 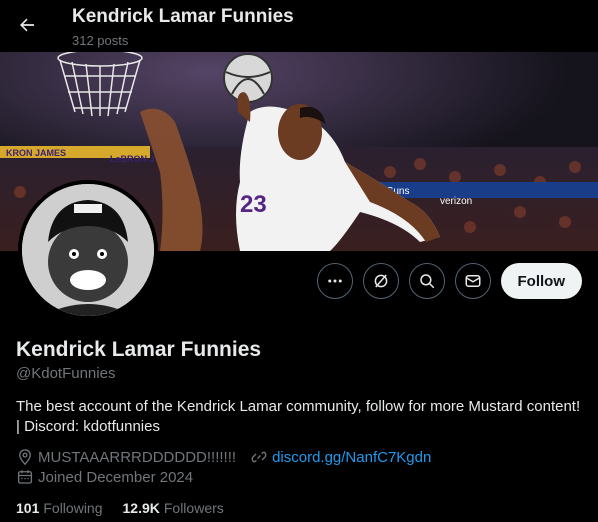 I want to click on grok-icon, so click(x=380, y=281).